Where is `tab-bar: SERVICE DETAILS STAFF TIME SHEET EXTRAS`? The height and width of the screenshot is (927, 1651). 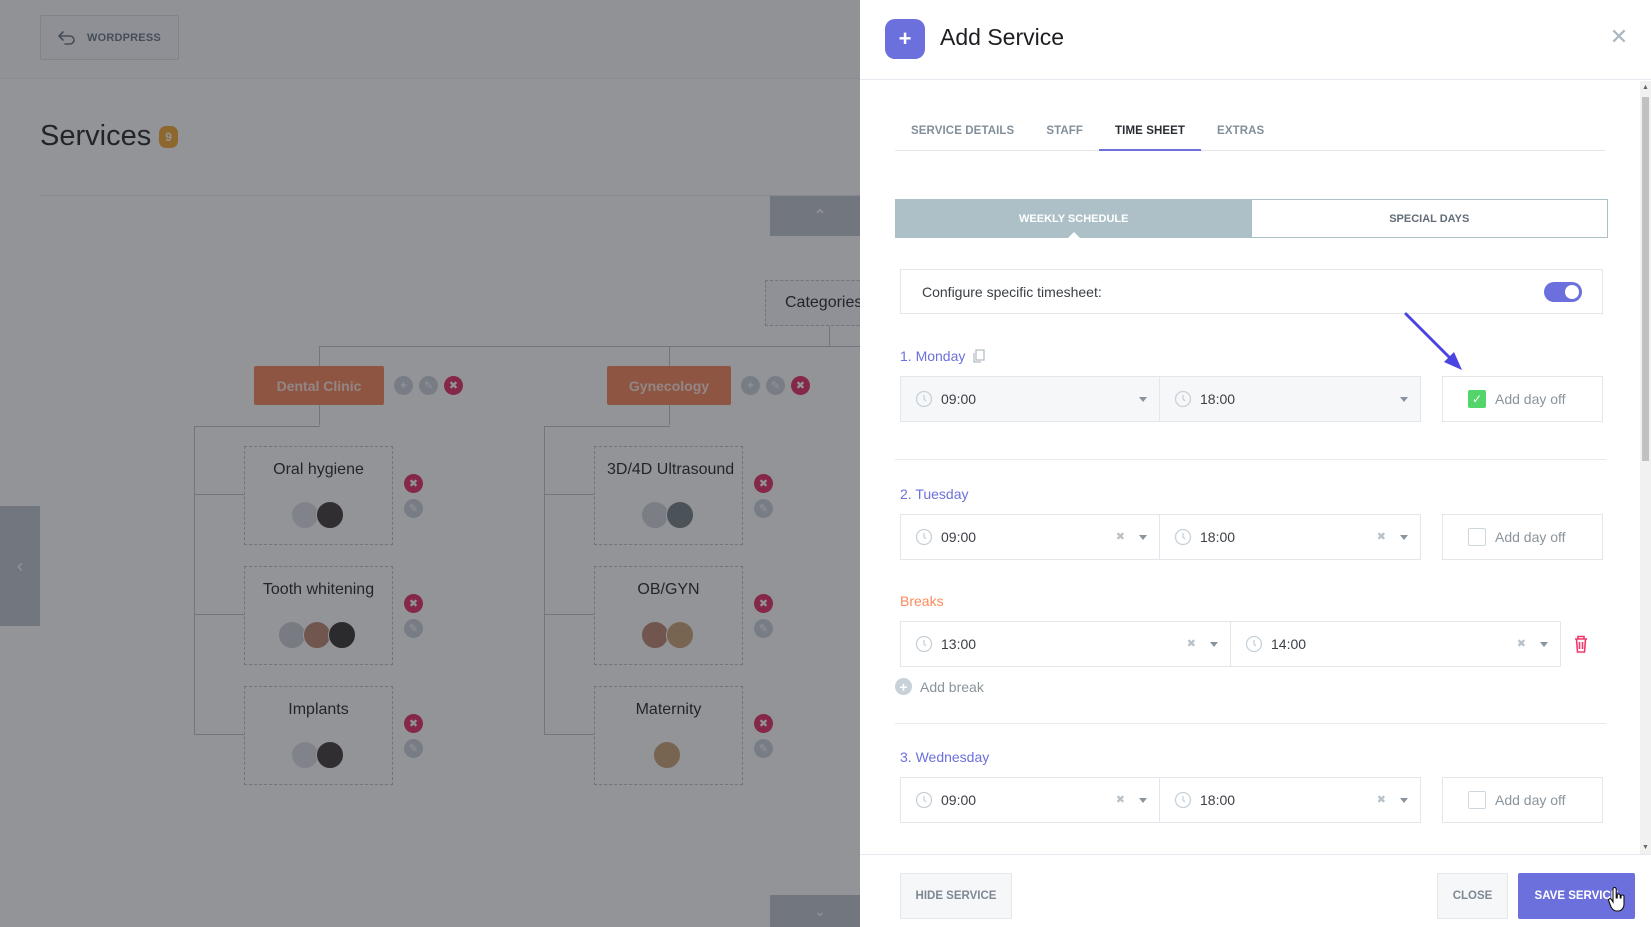
tab-bar: SERVICE DETAILS STAFF TIME SHEET EXTRAS is located at coordinates (1250, 137).